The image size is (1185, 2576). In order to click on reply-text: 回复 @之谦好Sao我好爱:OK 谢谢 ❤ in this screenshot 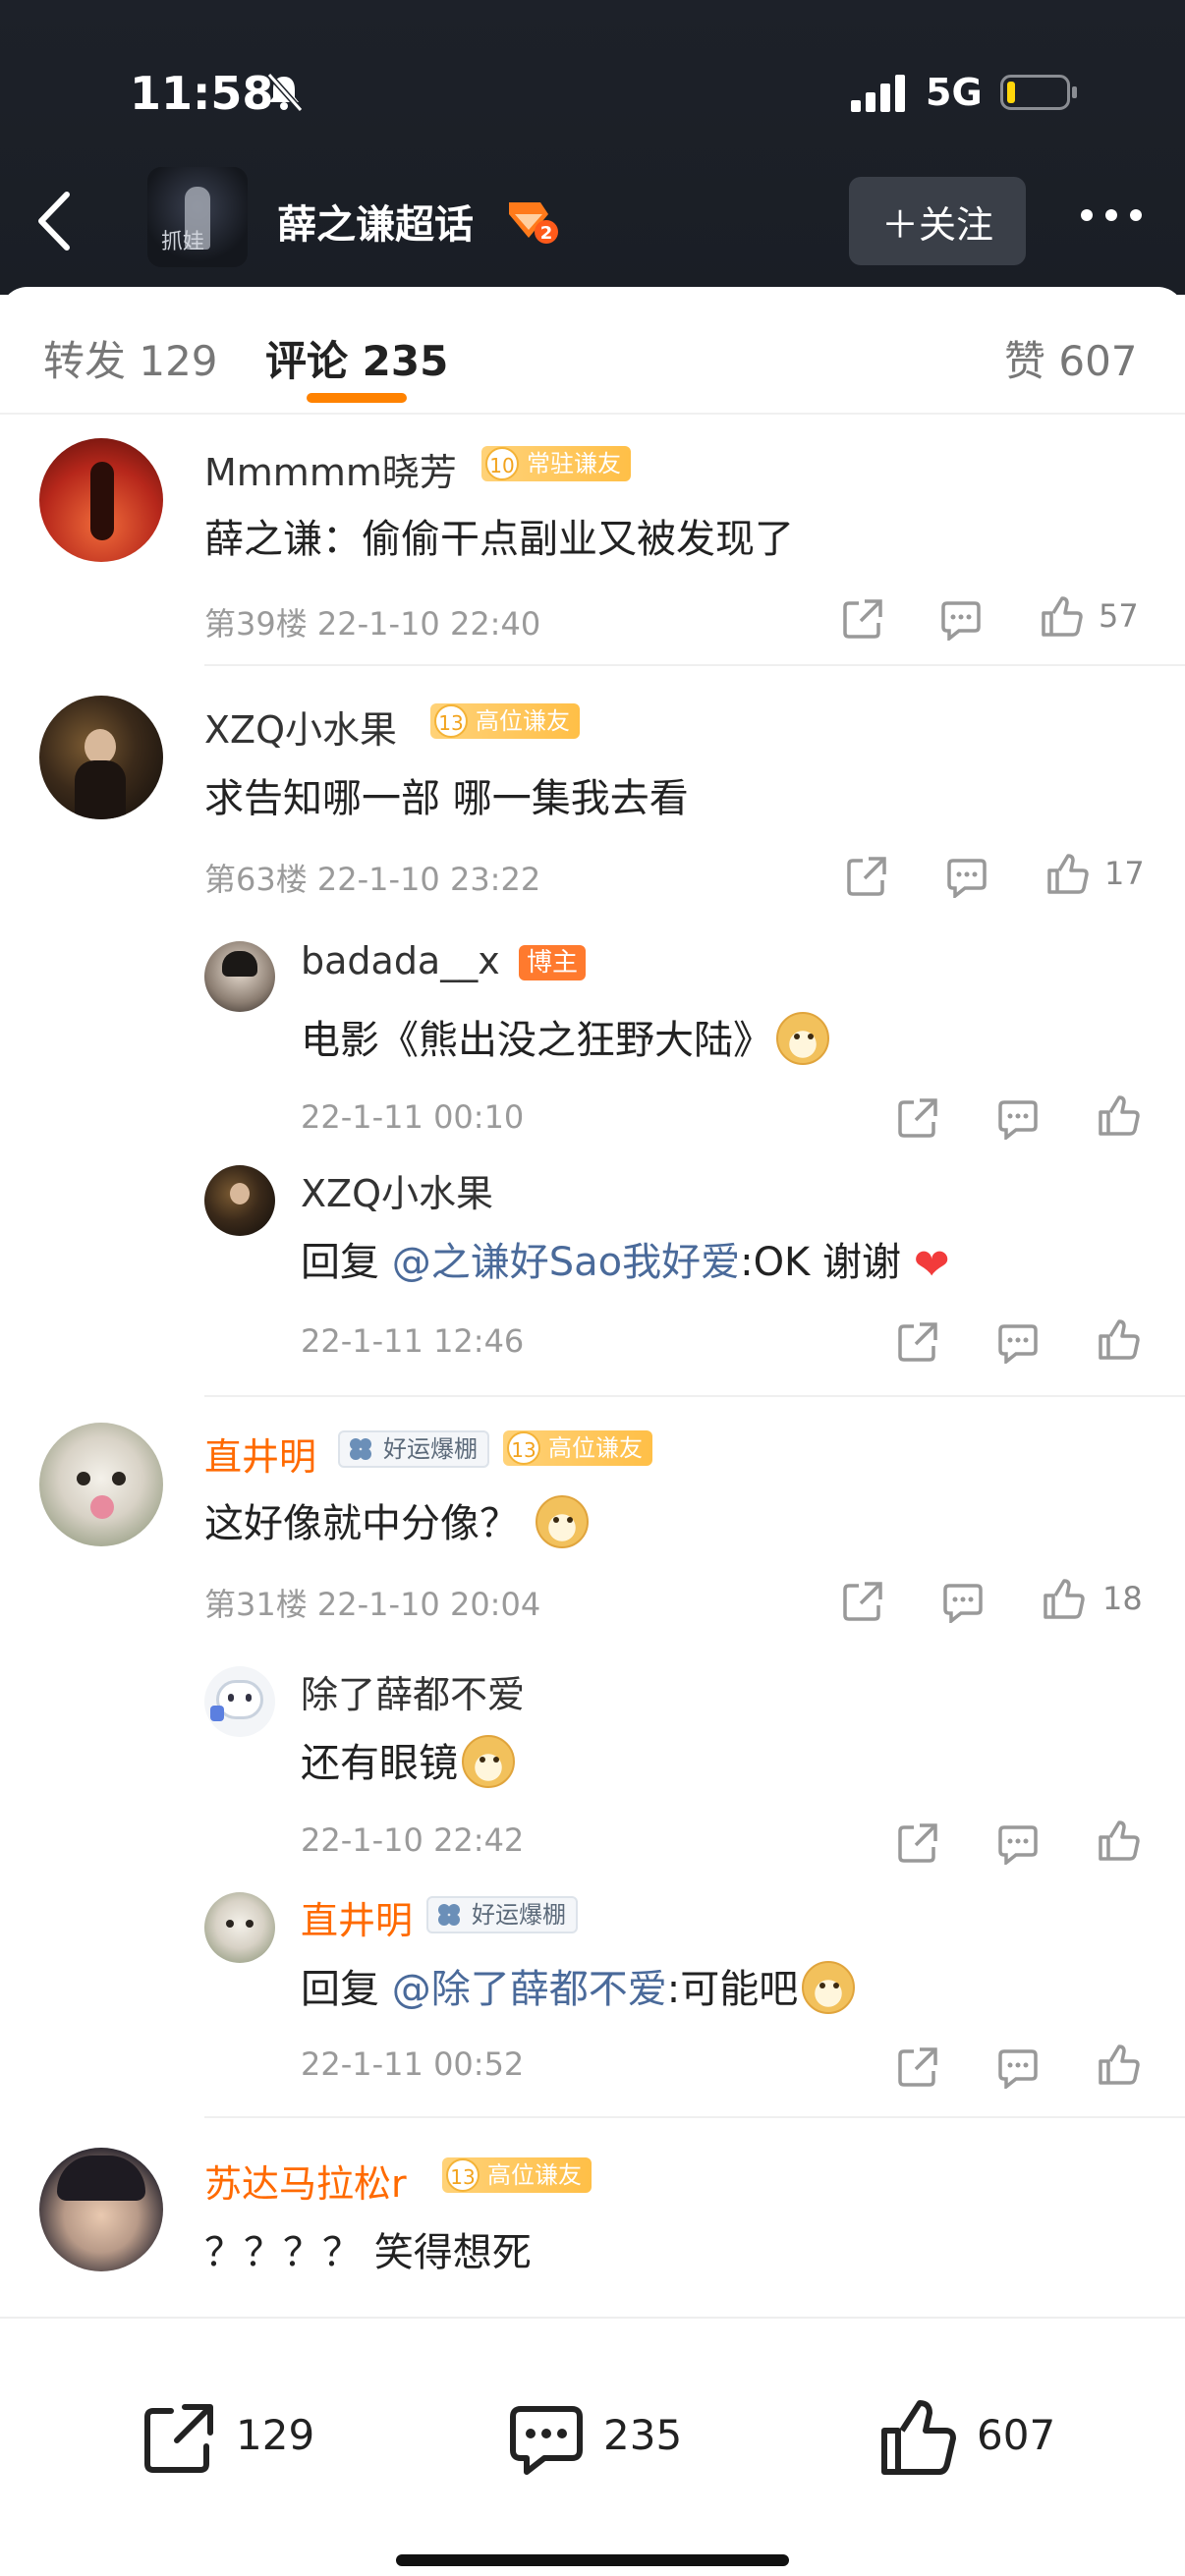, I will do `click(625, 1265)`.